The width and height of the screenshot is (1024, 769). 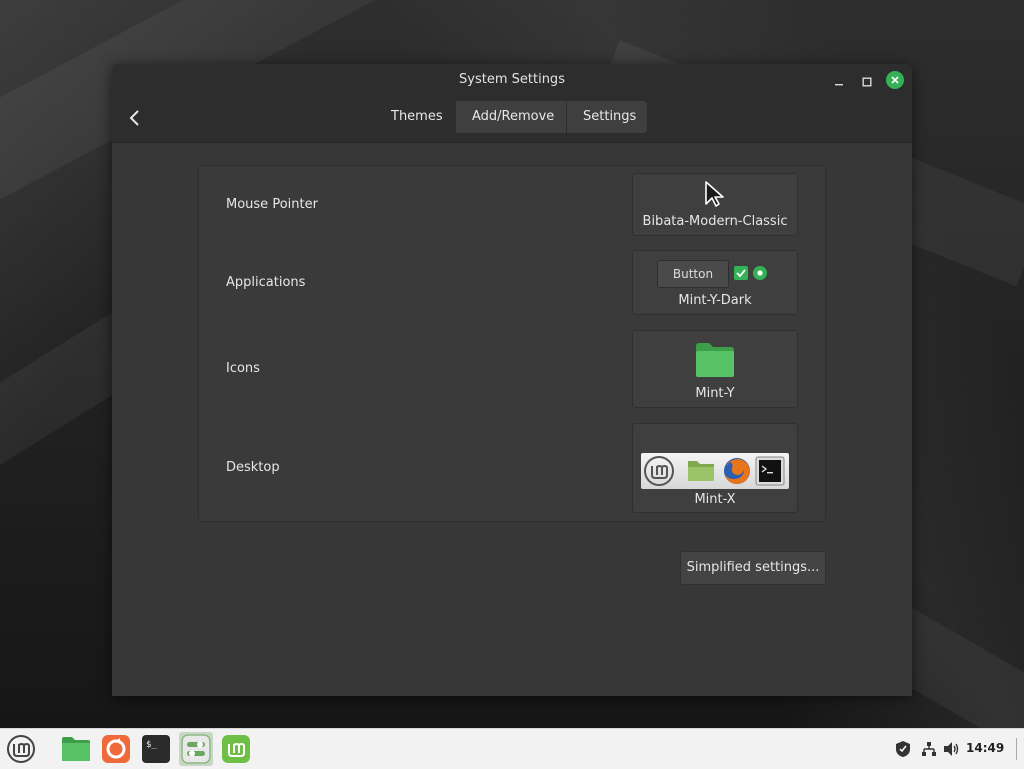 I want to click on update-manager-launcher, so click(x=116, y=749).